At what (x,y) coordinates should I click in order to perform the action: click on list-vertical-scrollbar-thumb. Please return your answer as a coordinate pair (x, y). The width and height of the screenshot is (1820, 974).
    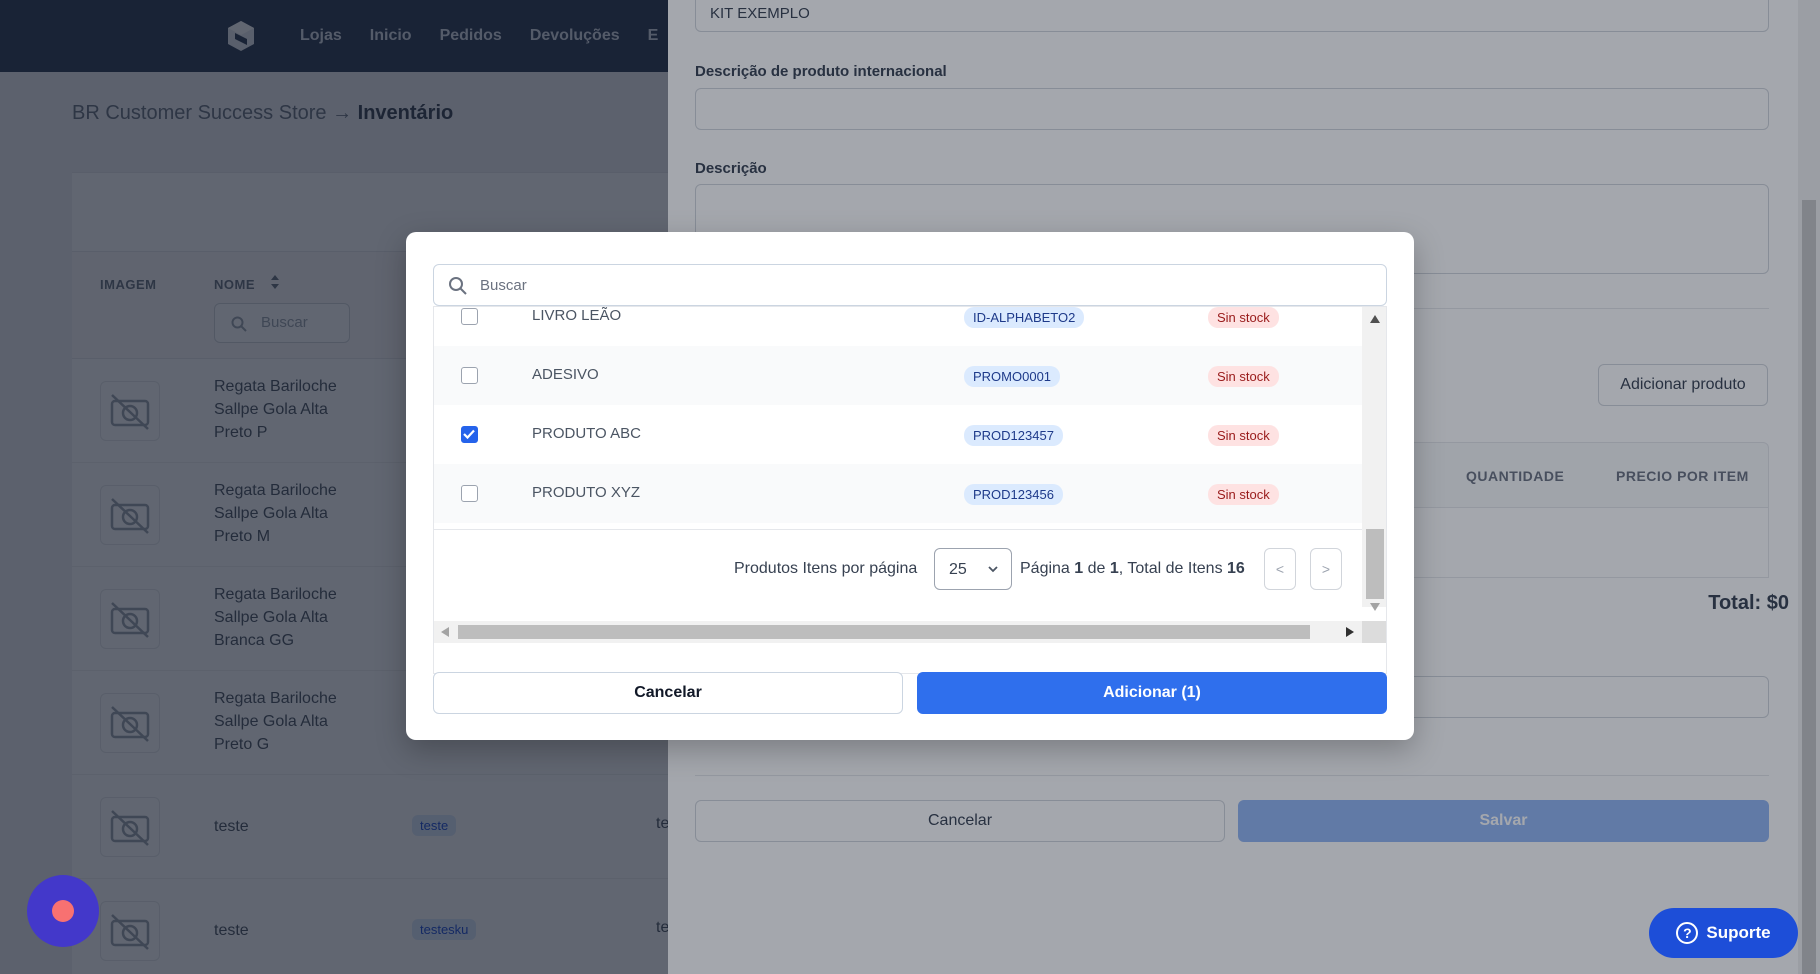
    Looking at the image, I should click on (1375, 564).